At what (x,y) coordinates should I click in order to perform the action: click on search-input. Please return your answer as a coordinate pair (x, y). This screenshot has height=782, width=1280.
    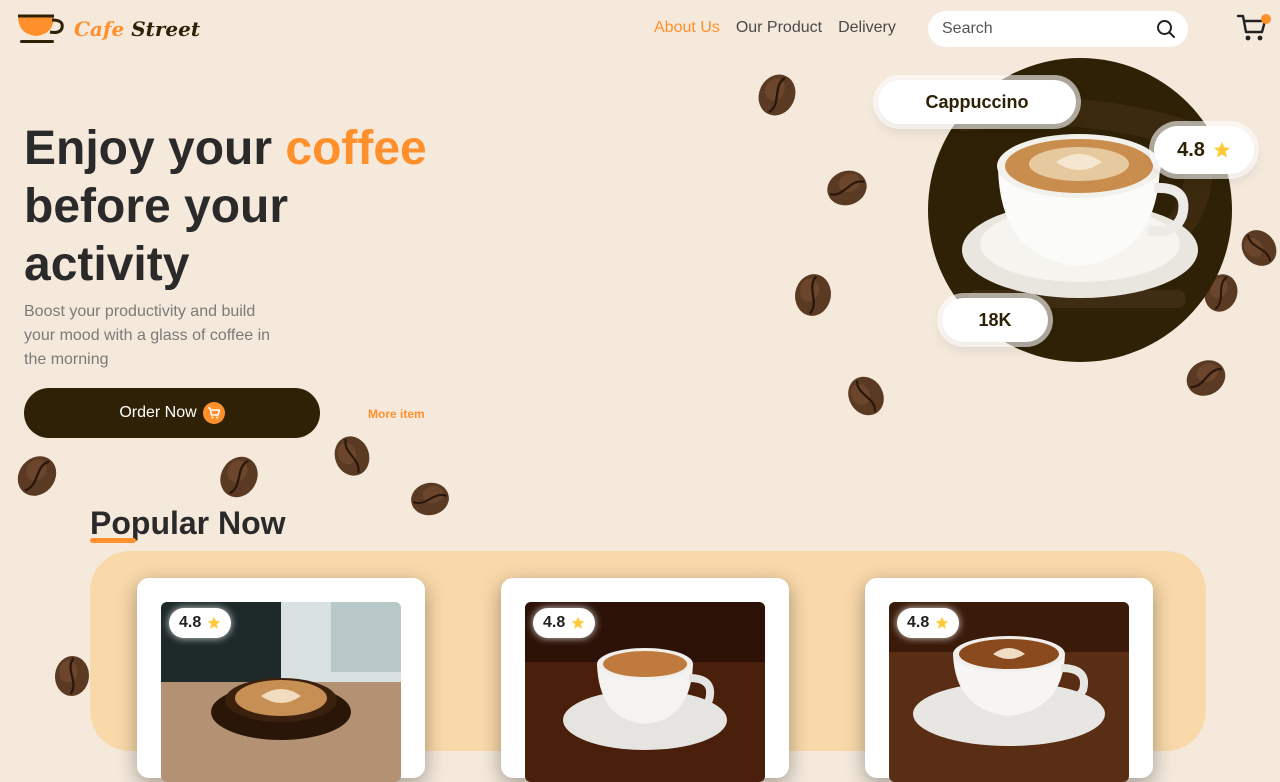
    Looking at the image, I should click on (1048, 29).